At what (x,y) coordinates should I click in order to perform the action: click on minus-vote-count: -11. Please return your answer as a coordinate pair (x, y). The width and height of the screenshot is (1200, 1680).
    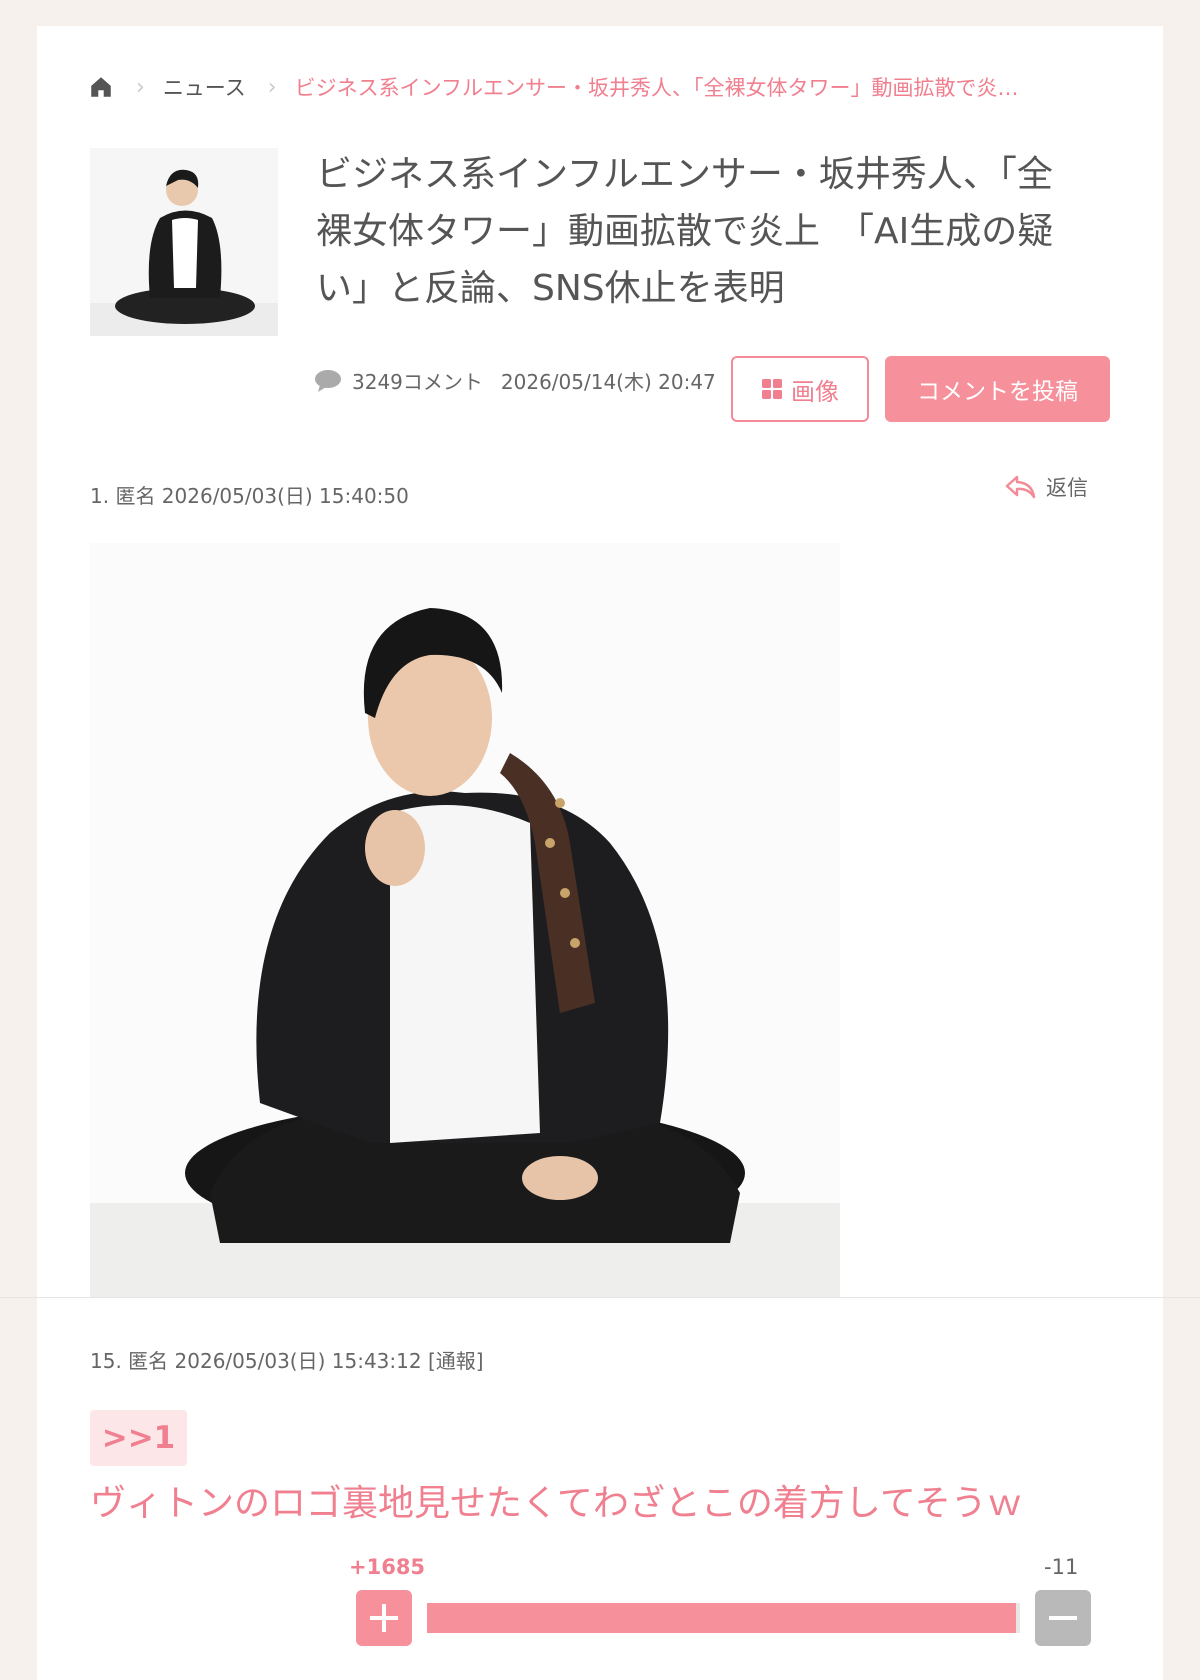
    Looking at the image, I should click on (1061, 1567).